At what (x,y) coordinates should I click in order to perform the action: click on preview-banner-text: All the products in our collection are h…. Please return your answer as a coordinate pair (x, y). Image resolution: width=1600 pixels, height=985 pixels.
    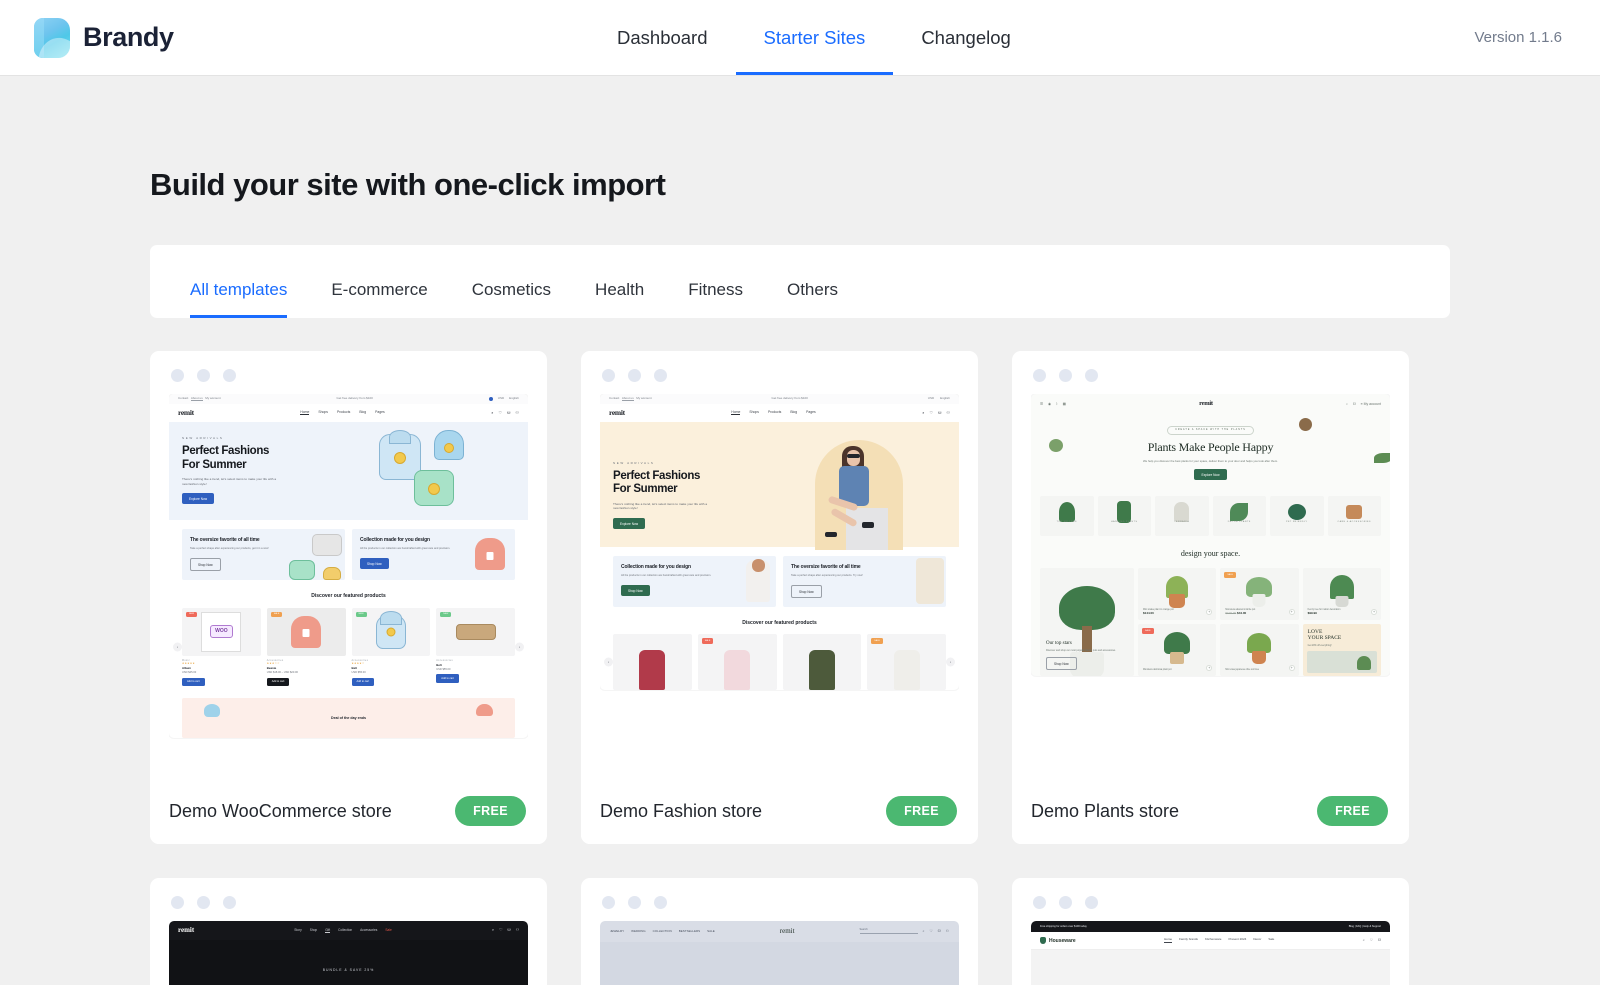
    Looking at the image, I should click on (666, 576).